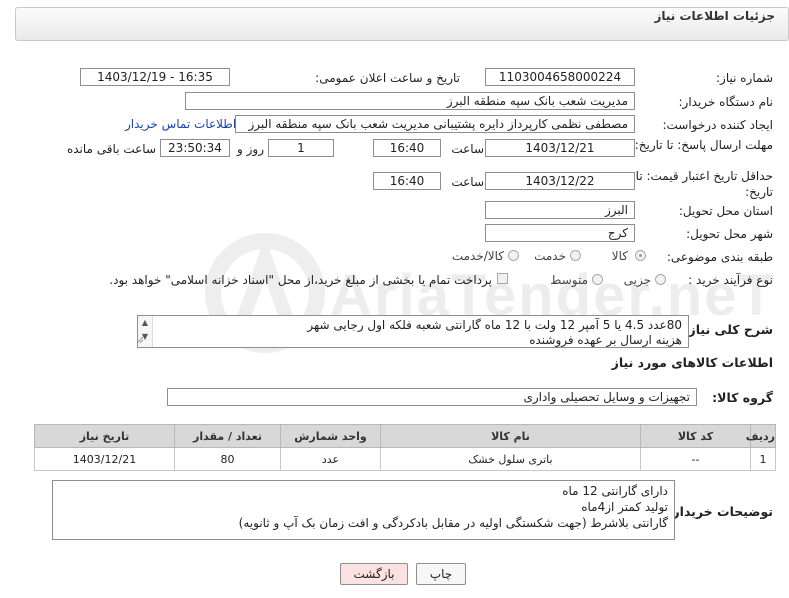 The width and height of the screenshot is (789, 598). I want to click on page-title: جزئیات اطلاعات نیاز, so click(714, 16).